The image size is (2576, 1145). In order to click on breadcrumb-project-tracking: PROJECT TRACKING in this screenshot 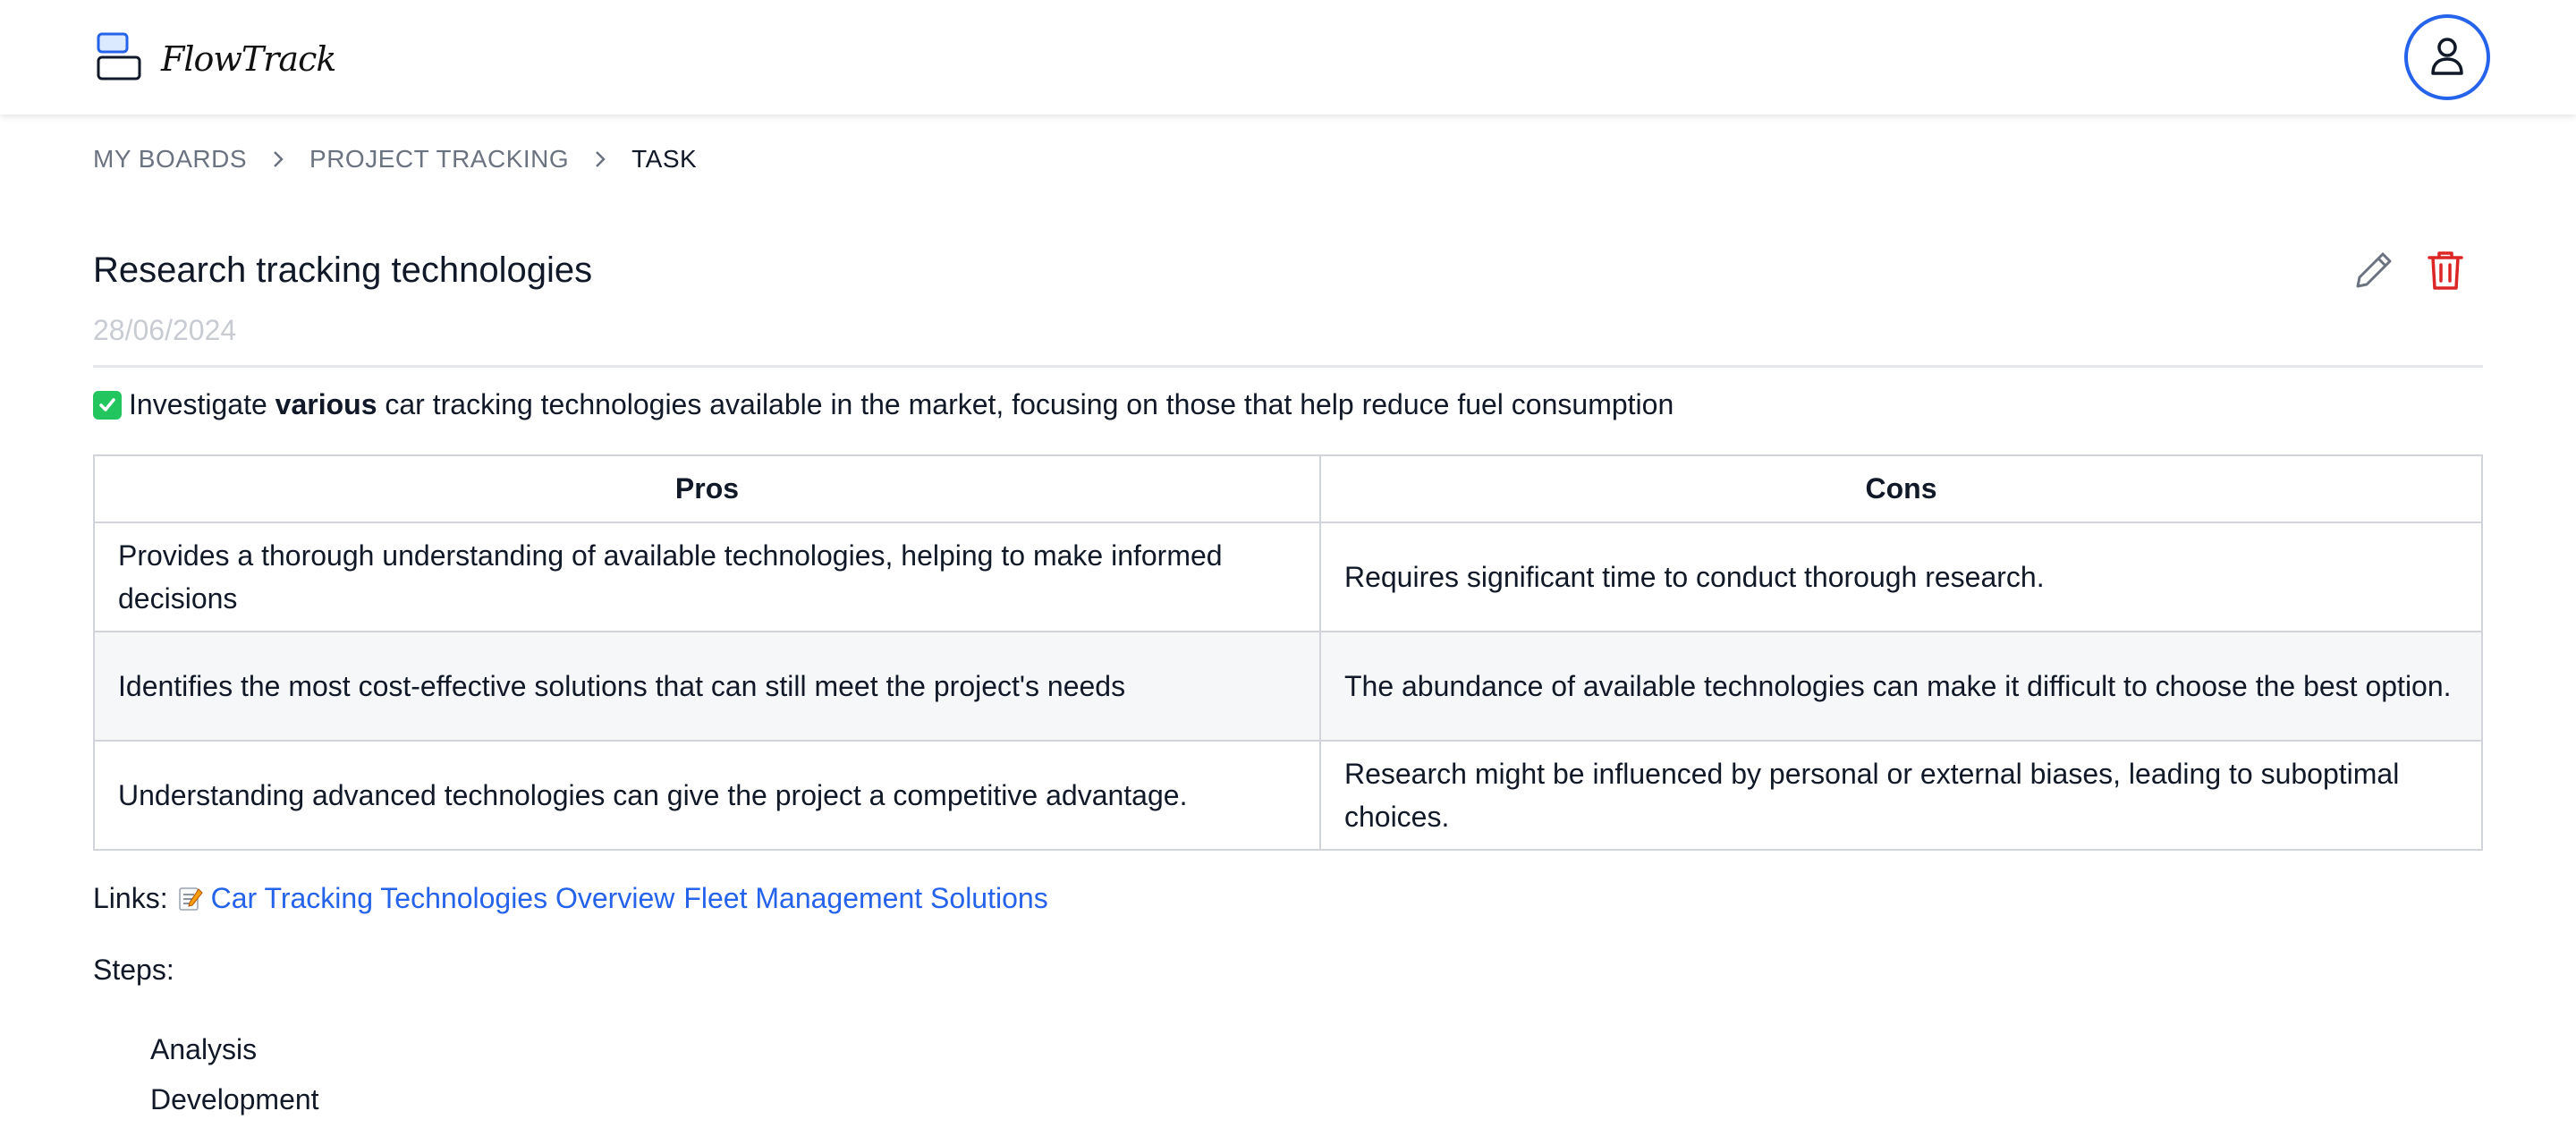, I will do `click(439, 159)`.